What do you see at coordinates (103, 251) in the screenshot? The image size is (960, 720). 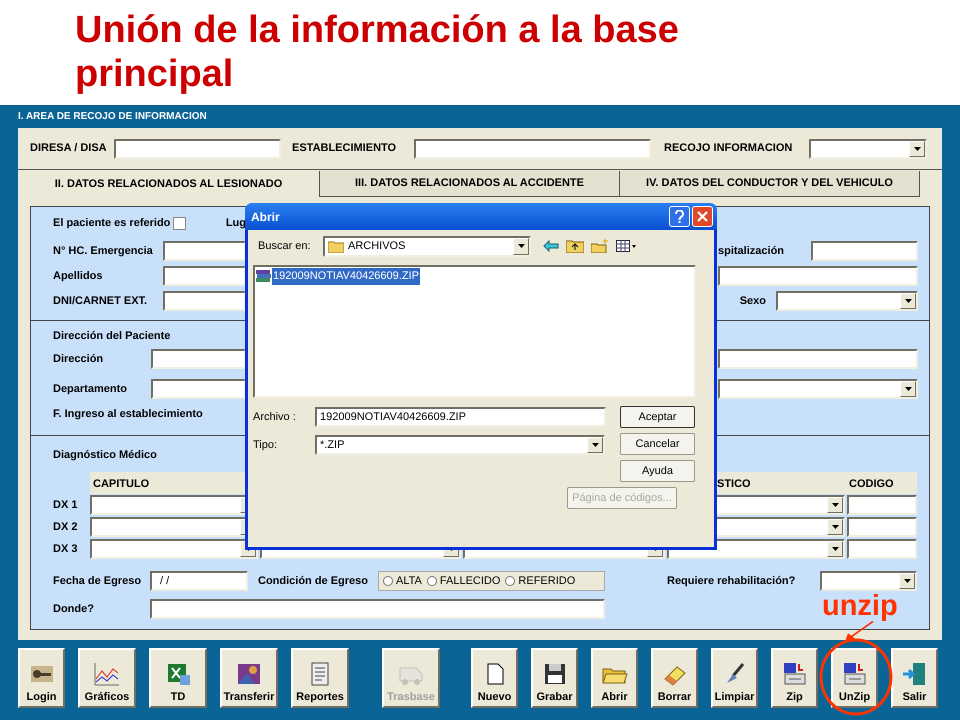 I see `field-label: N° HC. Emergencia` at bounding box center [103, 251].